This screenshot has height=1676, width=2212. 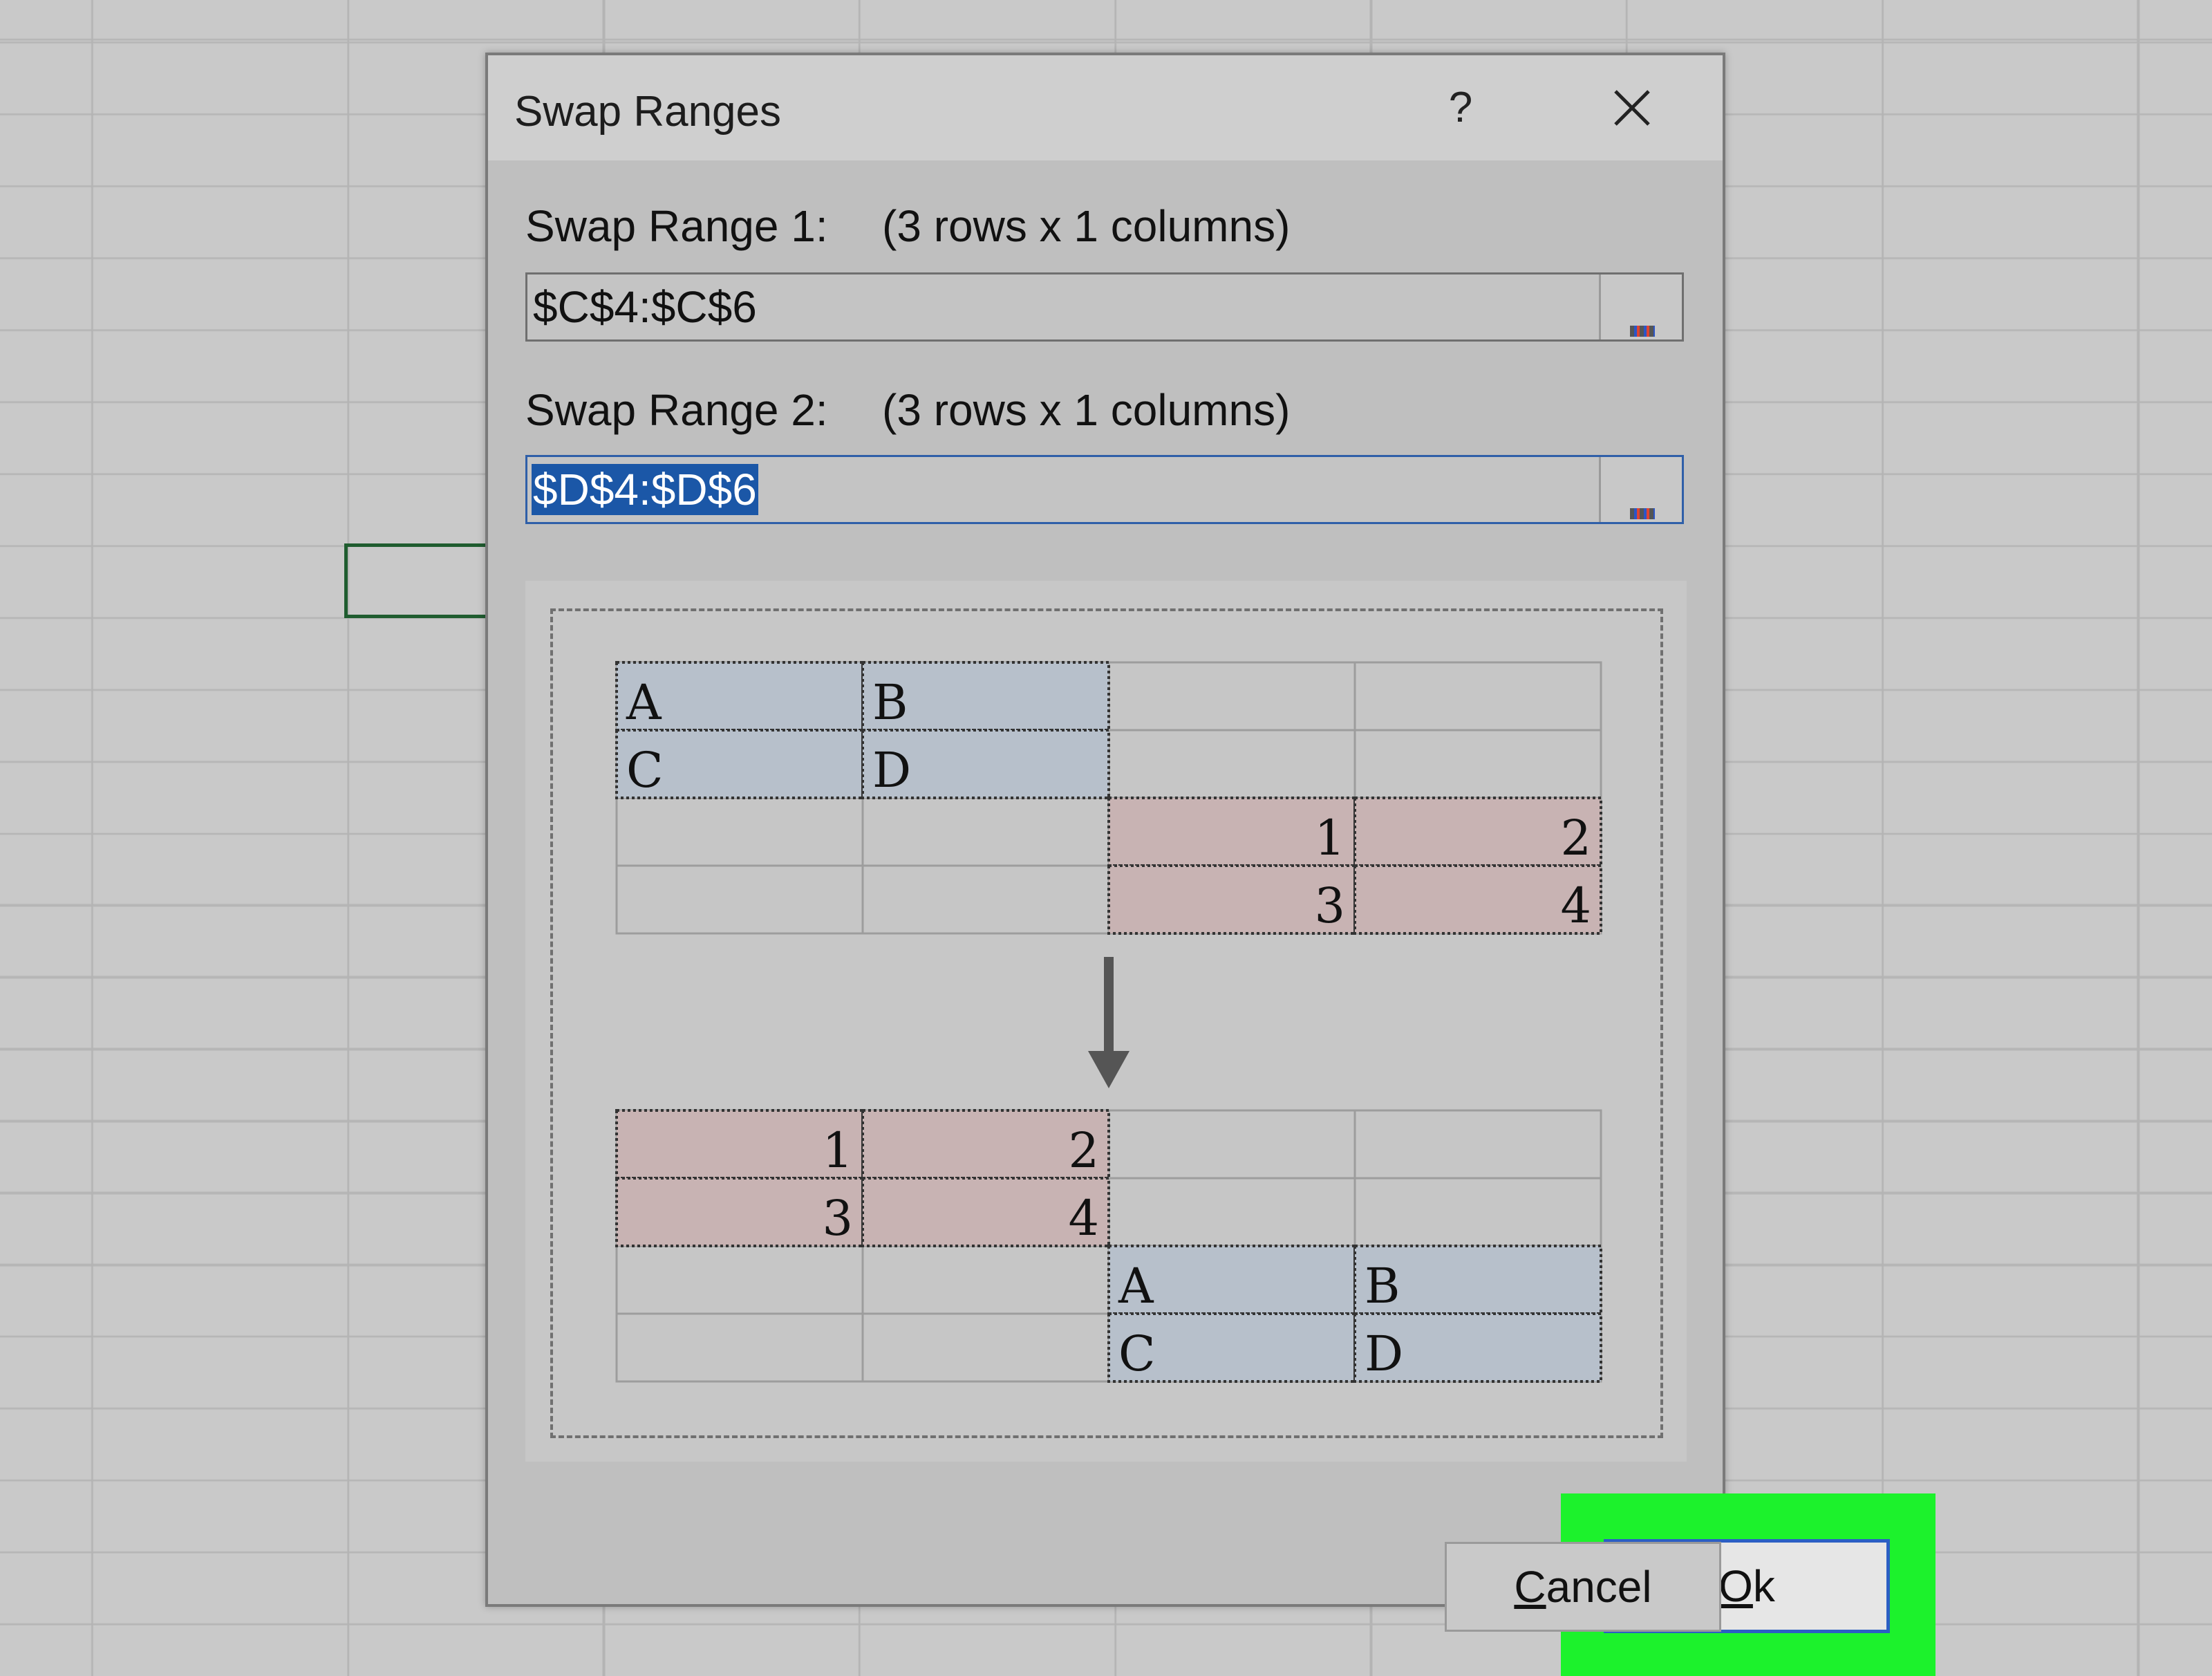 I want to click on before-blue-cell-label: B, so click(x=890, y=702).